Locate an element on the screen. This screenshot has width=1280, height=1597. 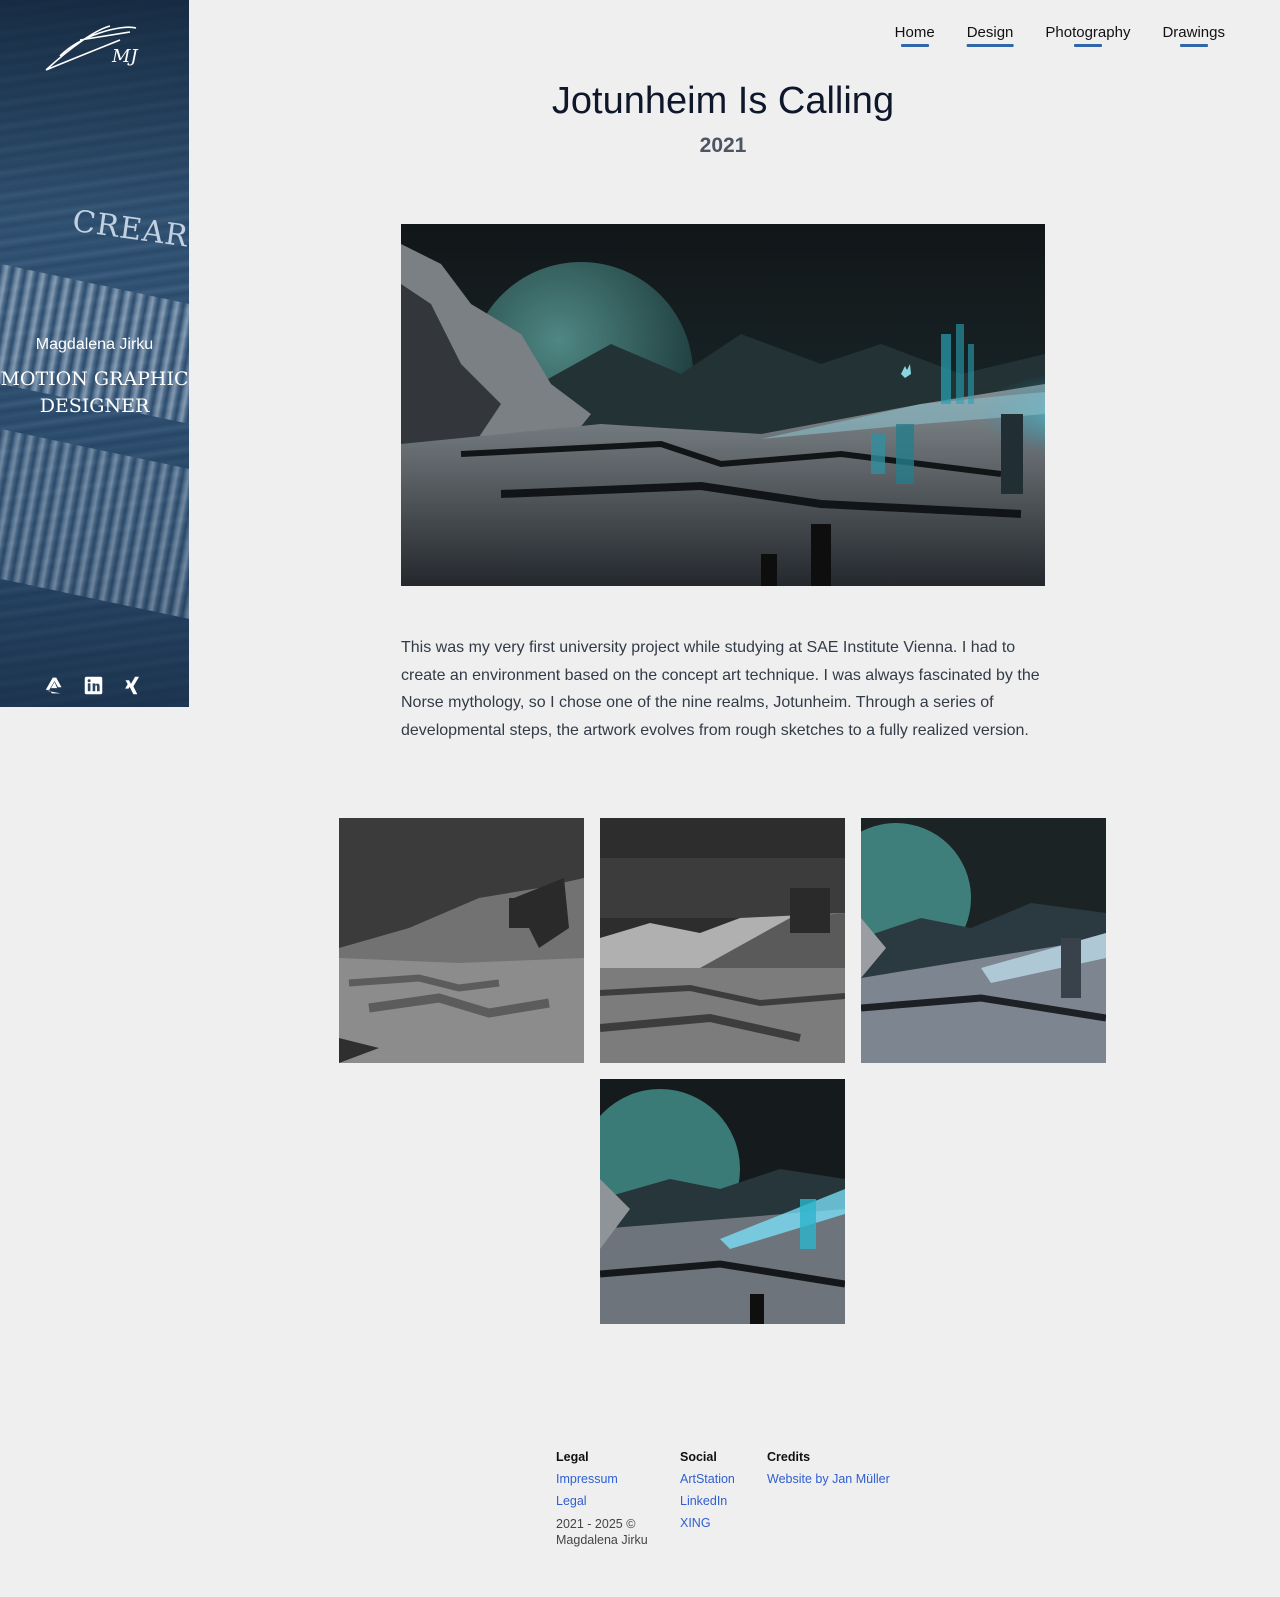
footer-link-legal: Legal is located at coordinates (606, 1501).